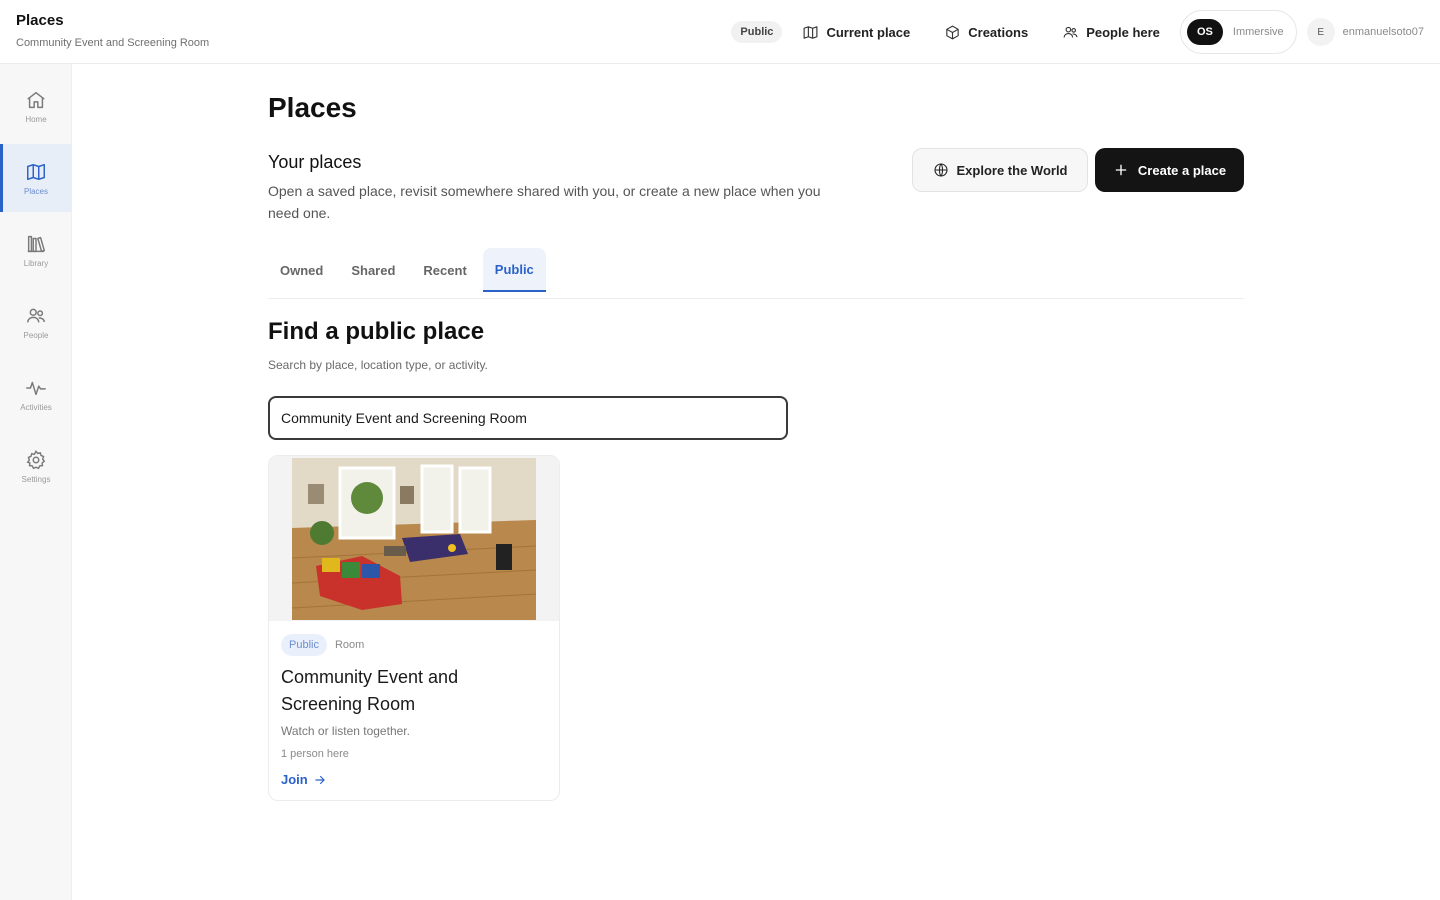  Describe the element at coordinates (36, 263) in the screenshot. I see `sidebar-item-label: Library` at that location.